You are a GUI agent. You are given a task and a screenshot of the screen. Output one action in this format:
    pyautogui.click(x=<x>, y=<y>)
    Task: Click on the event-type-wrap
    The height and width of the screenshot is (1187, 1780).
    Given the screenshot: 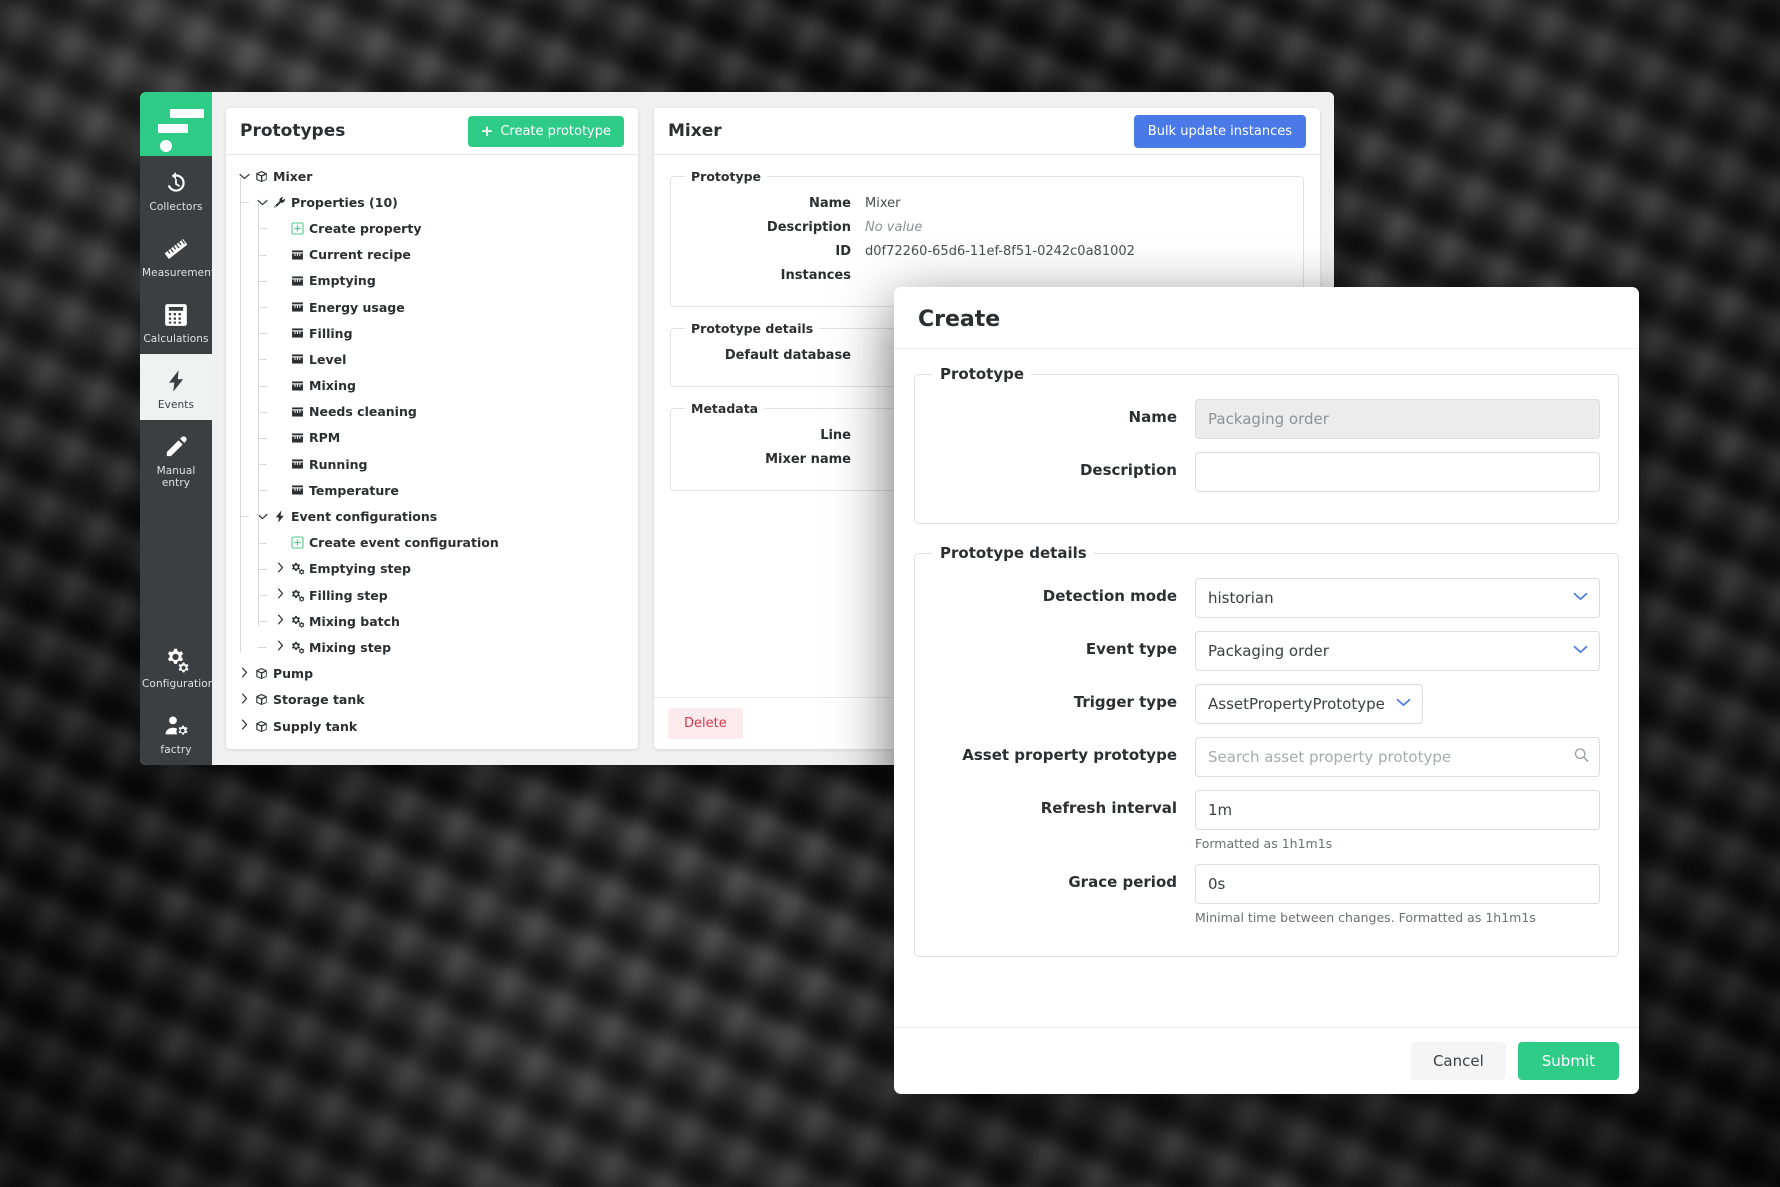 What is the action you would take?
    pyautogui.click(x=1397, y=651)
    